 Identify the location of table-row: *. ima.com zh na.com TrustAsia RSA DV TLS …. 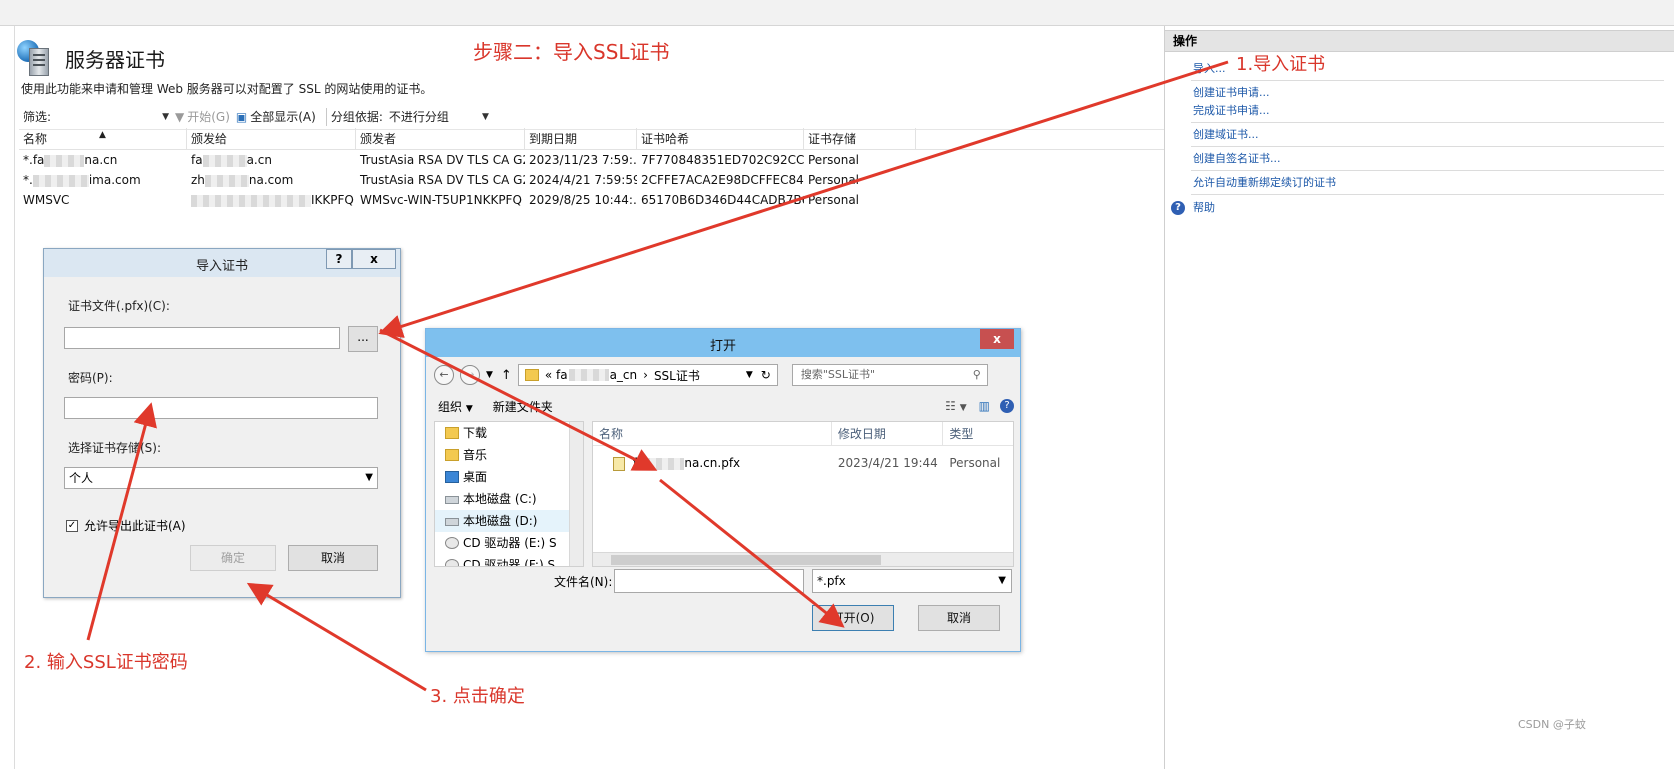
(612, 180).